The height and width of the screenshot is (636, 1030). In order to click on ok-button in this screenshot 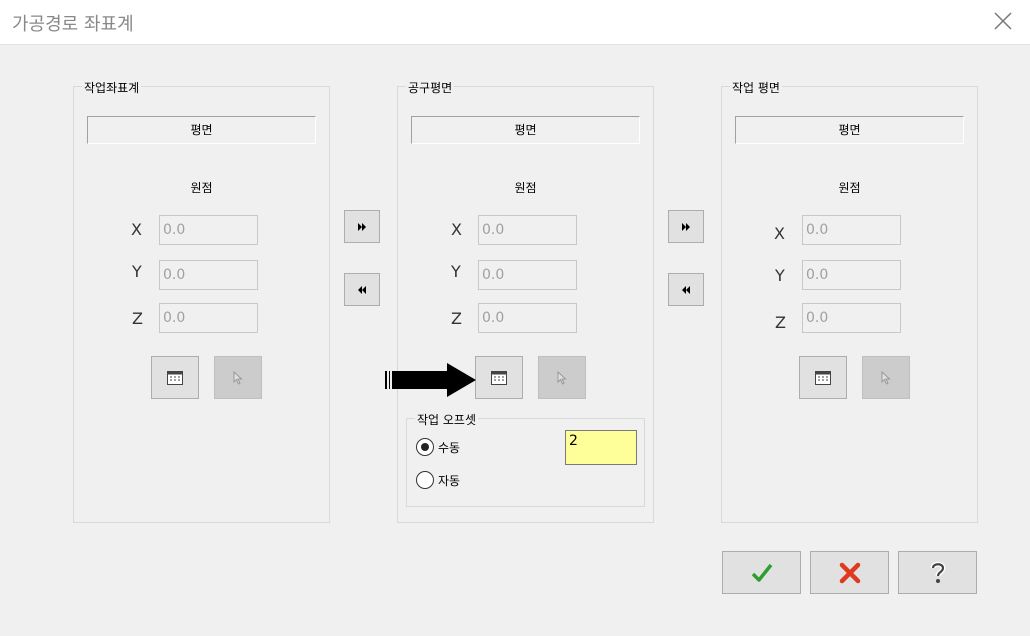, I will do `click(761, 572)`.